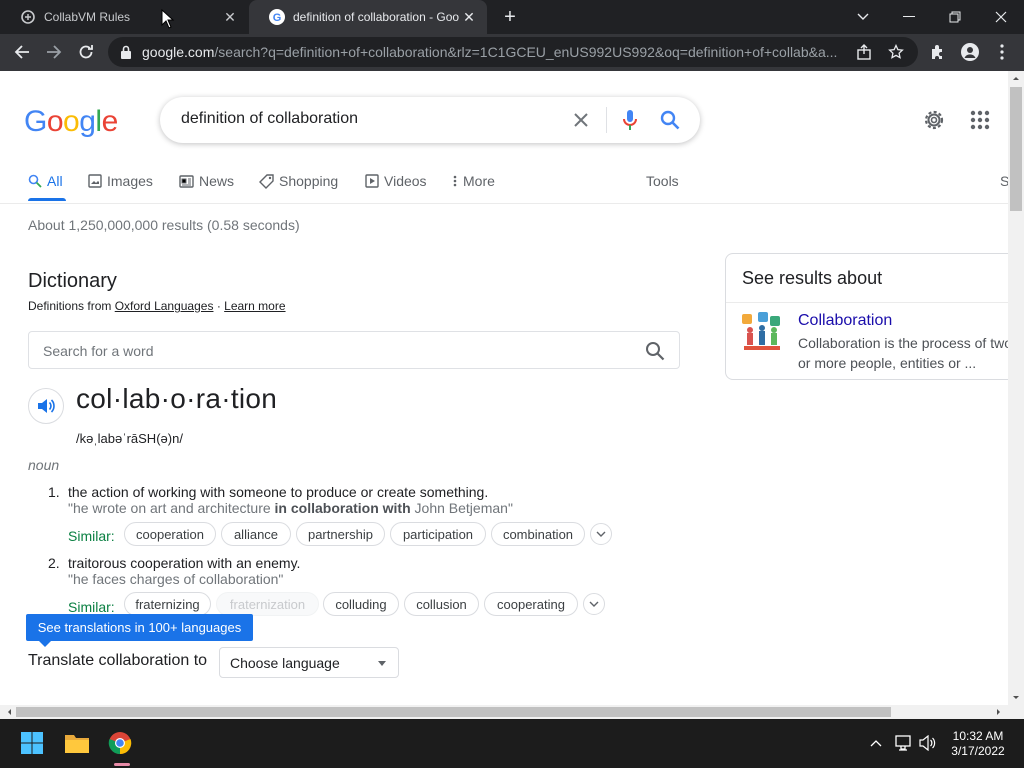  I want to click on sense-number: 2., so click(54, 563).